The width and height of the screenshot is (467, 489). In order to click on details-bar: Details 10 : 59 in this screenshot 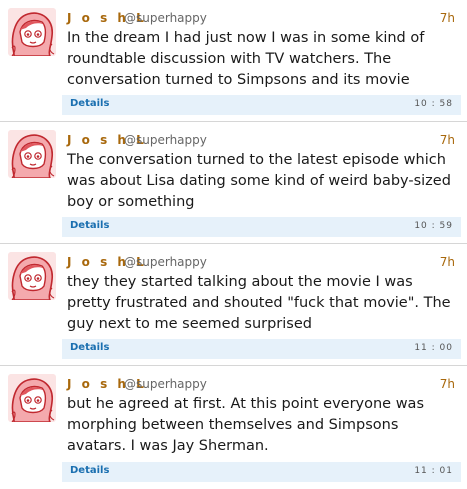, I will do `click(261, 227)`.